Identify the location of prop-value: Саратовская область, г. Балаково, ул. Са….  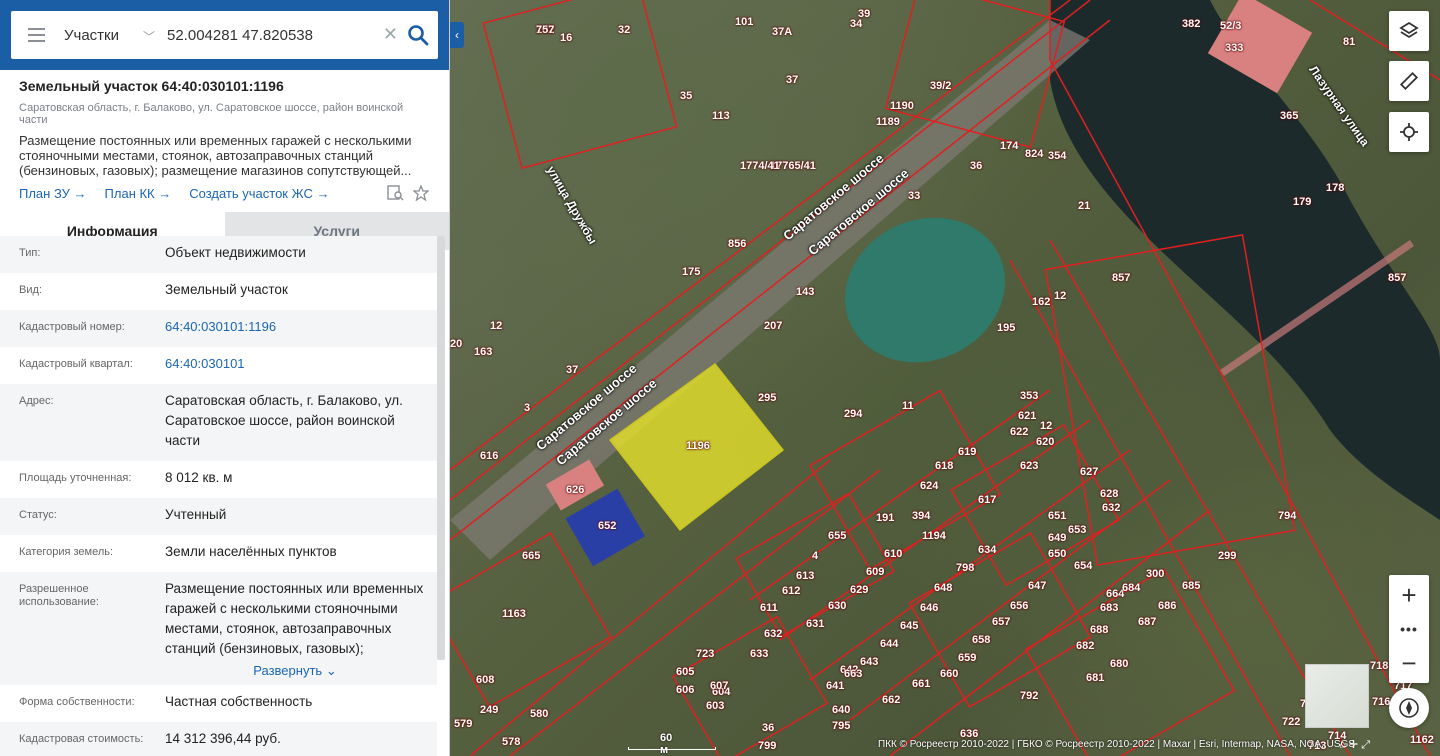
(284, 420).